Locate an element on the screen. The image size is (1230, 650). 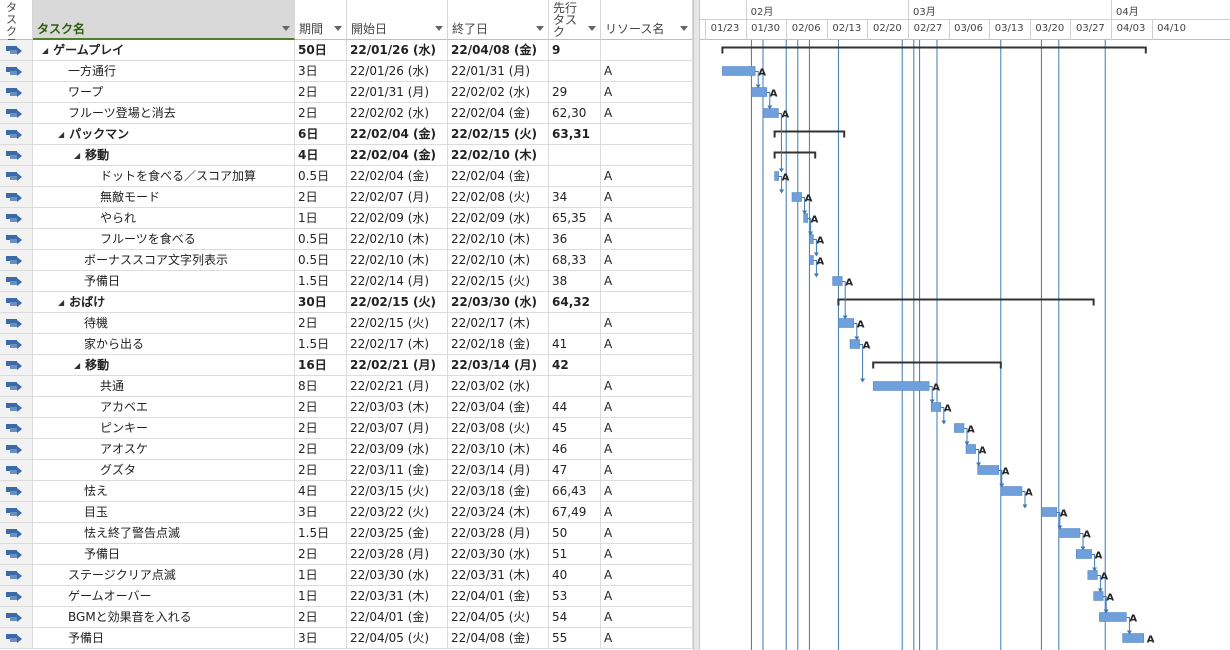
resource-cell is located at coordinates (647, 365).